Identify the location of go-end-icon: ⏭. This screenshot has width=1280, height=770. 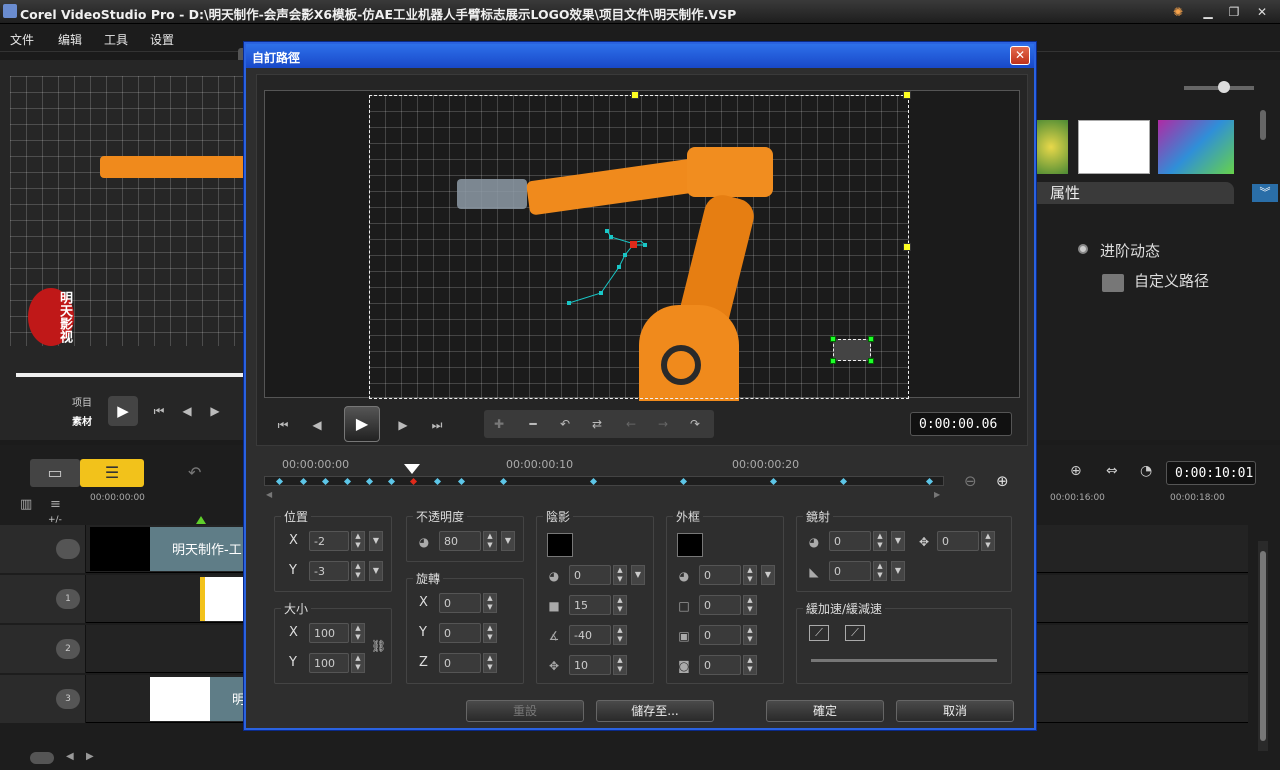
(437, 425).